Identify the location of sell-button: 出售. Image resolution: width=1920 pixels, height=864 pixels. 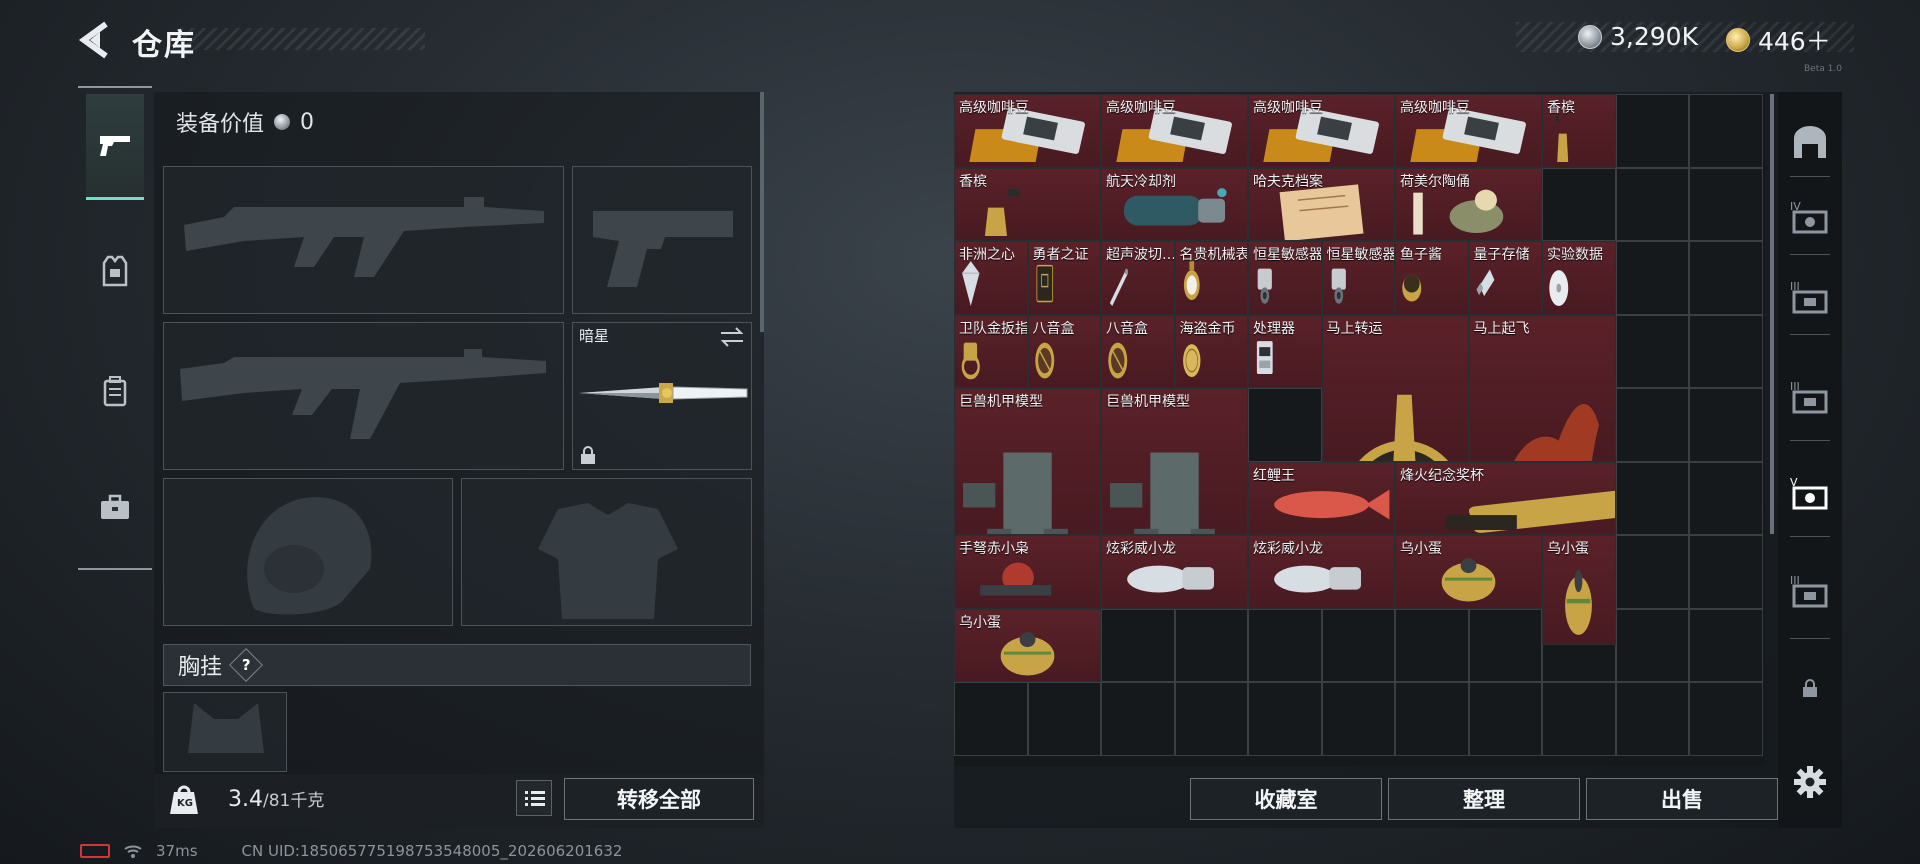
(1682, 799).